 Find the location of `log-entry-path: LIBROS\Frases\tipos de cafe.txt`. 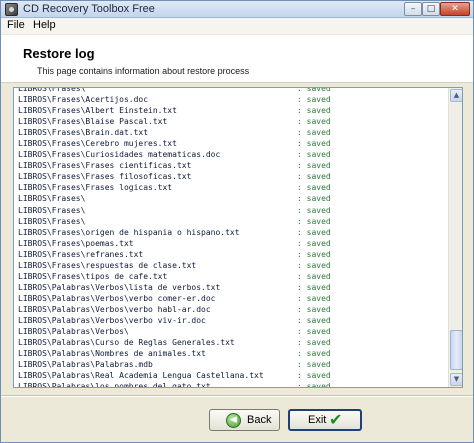

log-entry-path: LIBROS\Frases\tipos de cafe.txt is located at coordinates (93, 276).